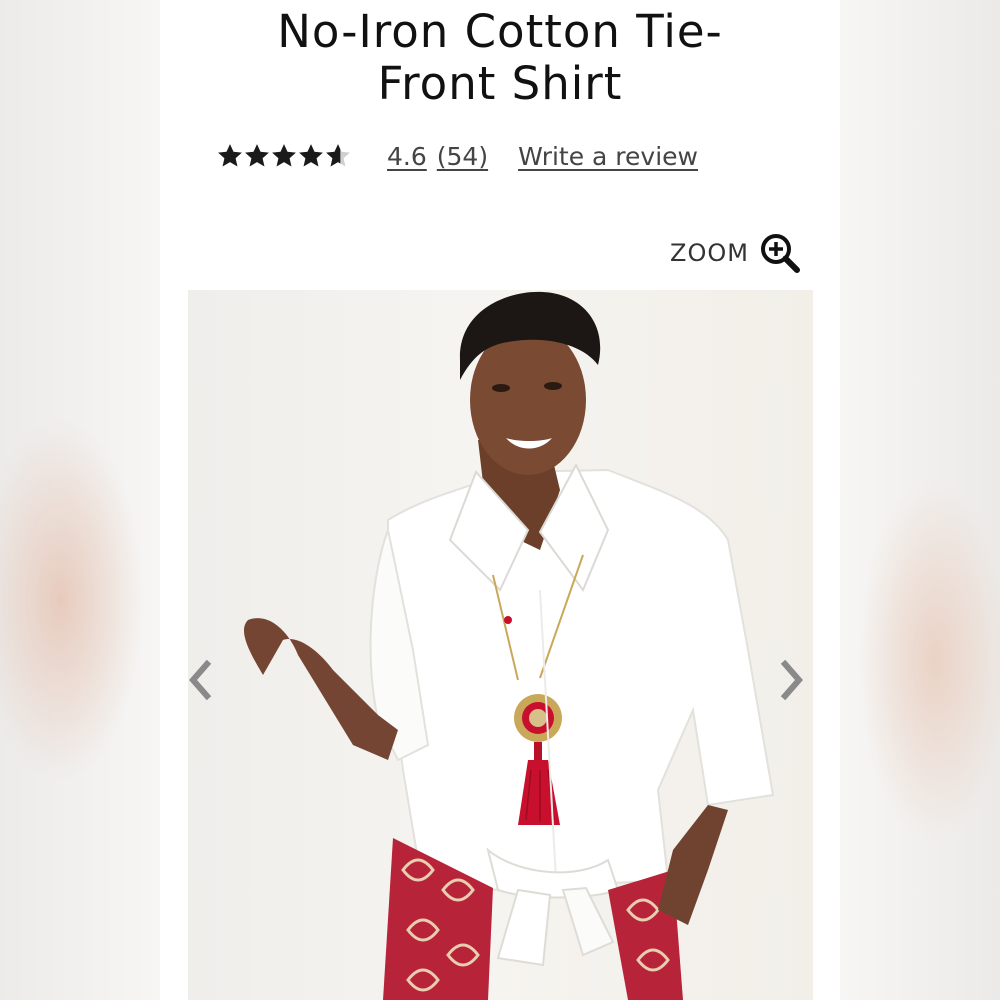  Describe the element at coordinates (500, 83) in the screenshot. I see `product-title-line-2: Front Shirt` at that location.